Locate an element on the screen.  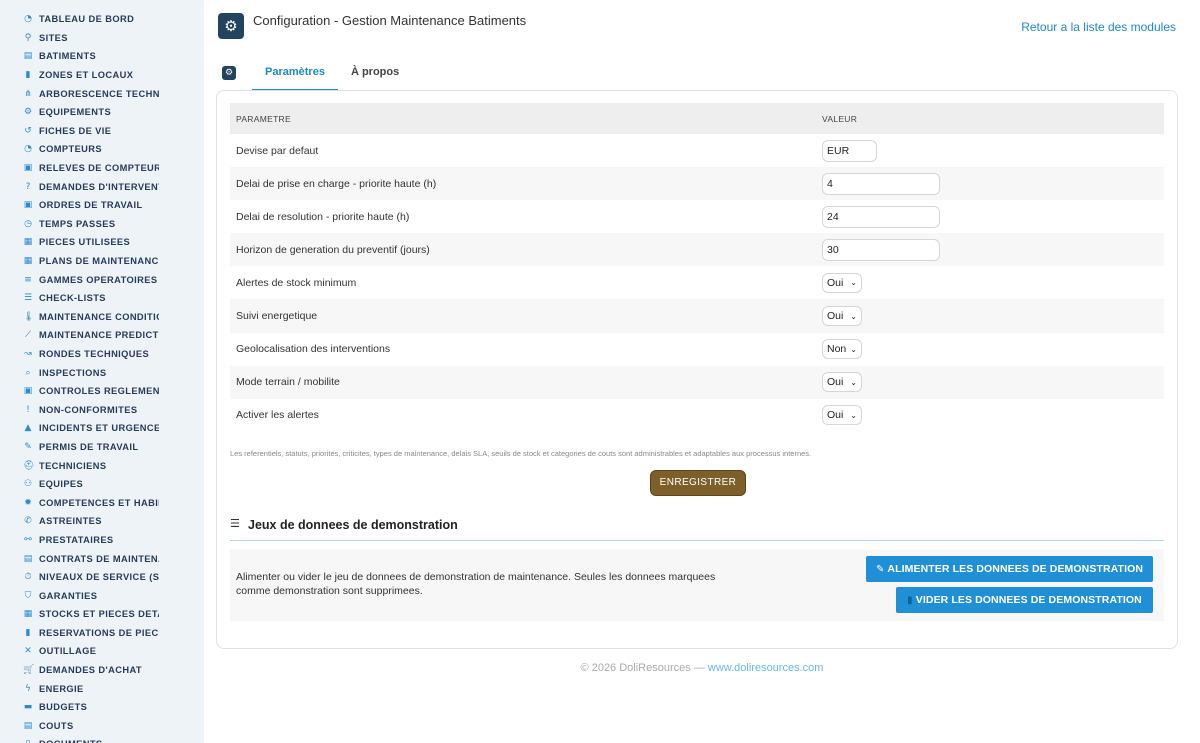
sidebar-item-label: CHECK-LISTS is located at coordinates (72, 298).